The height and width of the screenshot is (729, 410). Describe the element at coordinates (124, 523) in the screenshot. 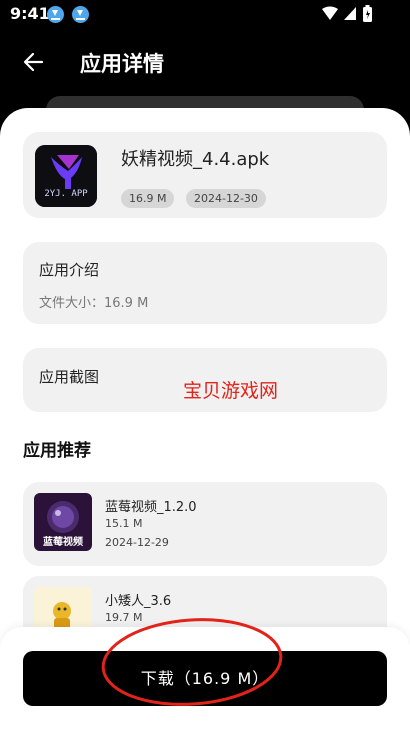

I see `recommend-app-size: 15.1 M` at that location.